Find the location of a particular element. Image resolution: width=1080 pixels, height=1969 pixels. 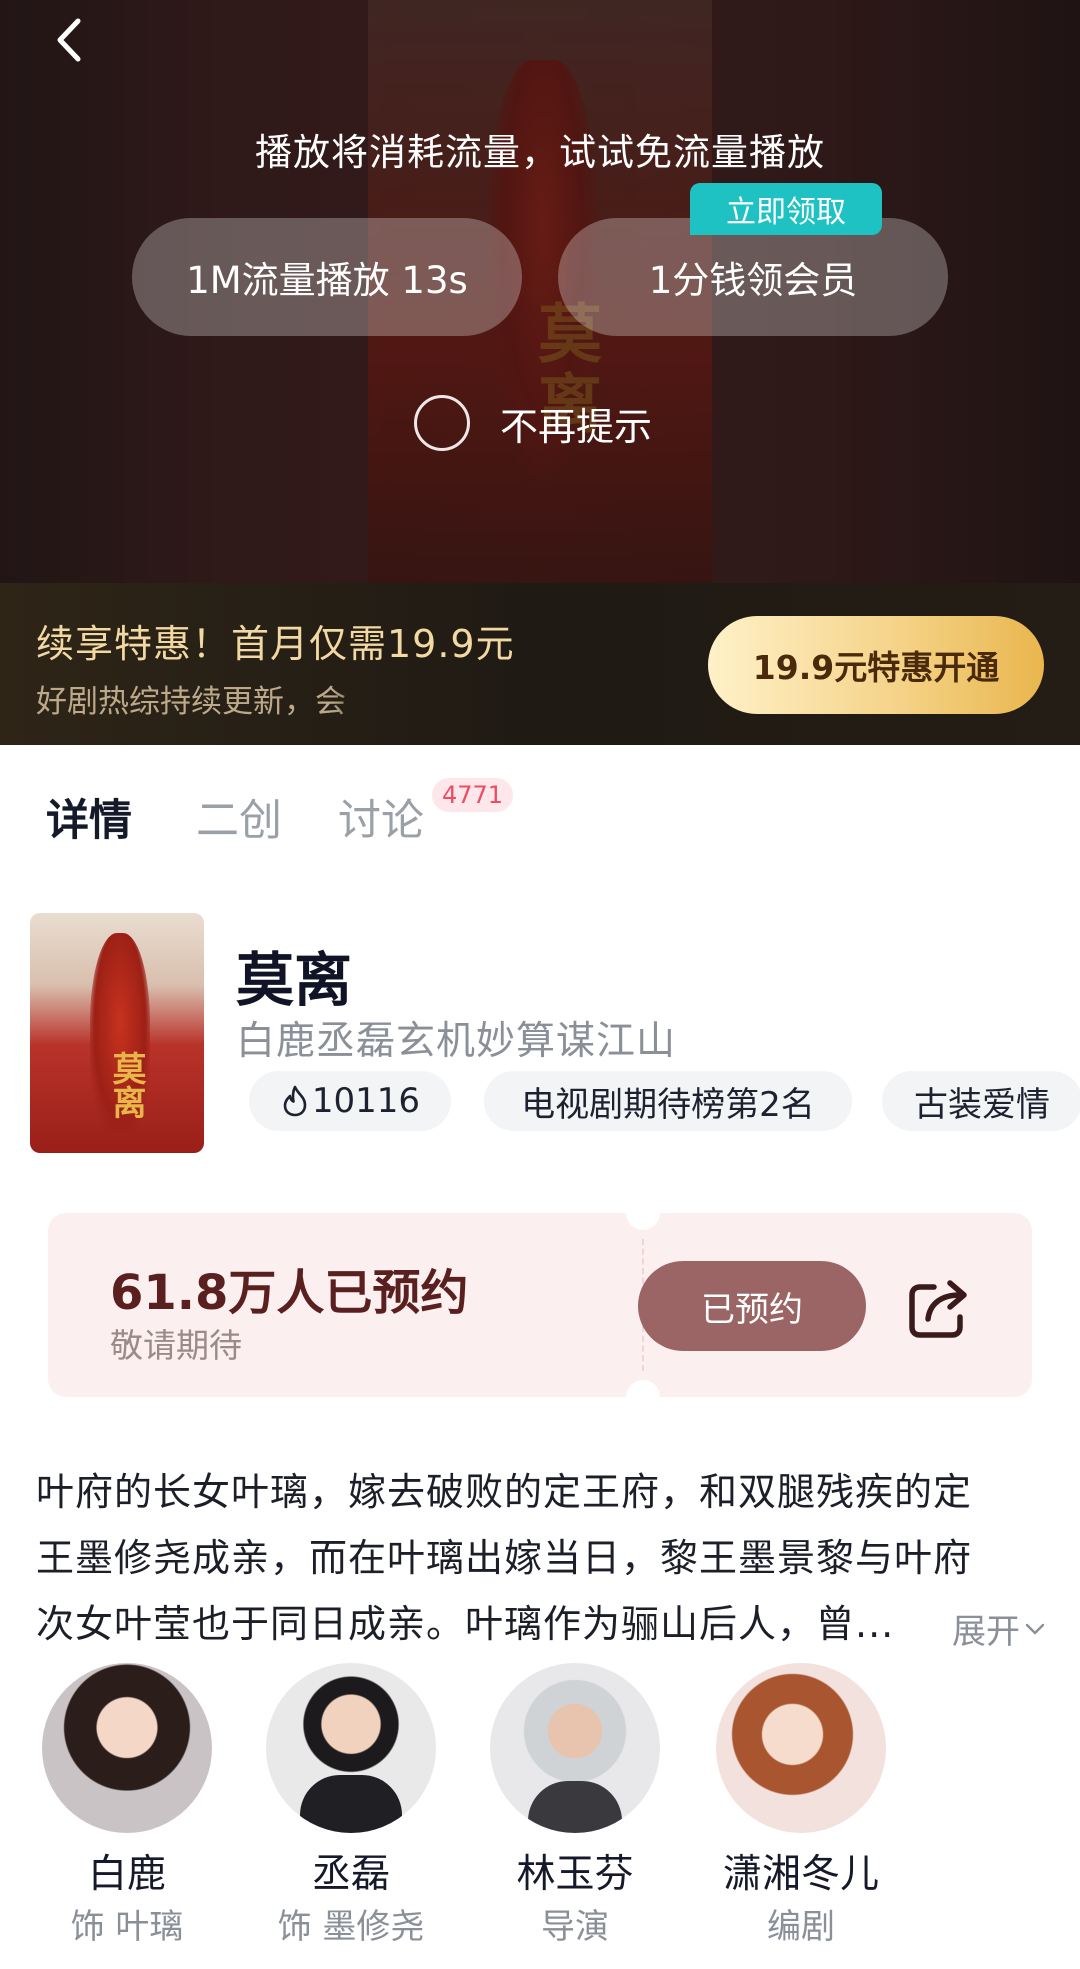

cast-role: 饰 叶璃 is located at coordinates (127, 1927).